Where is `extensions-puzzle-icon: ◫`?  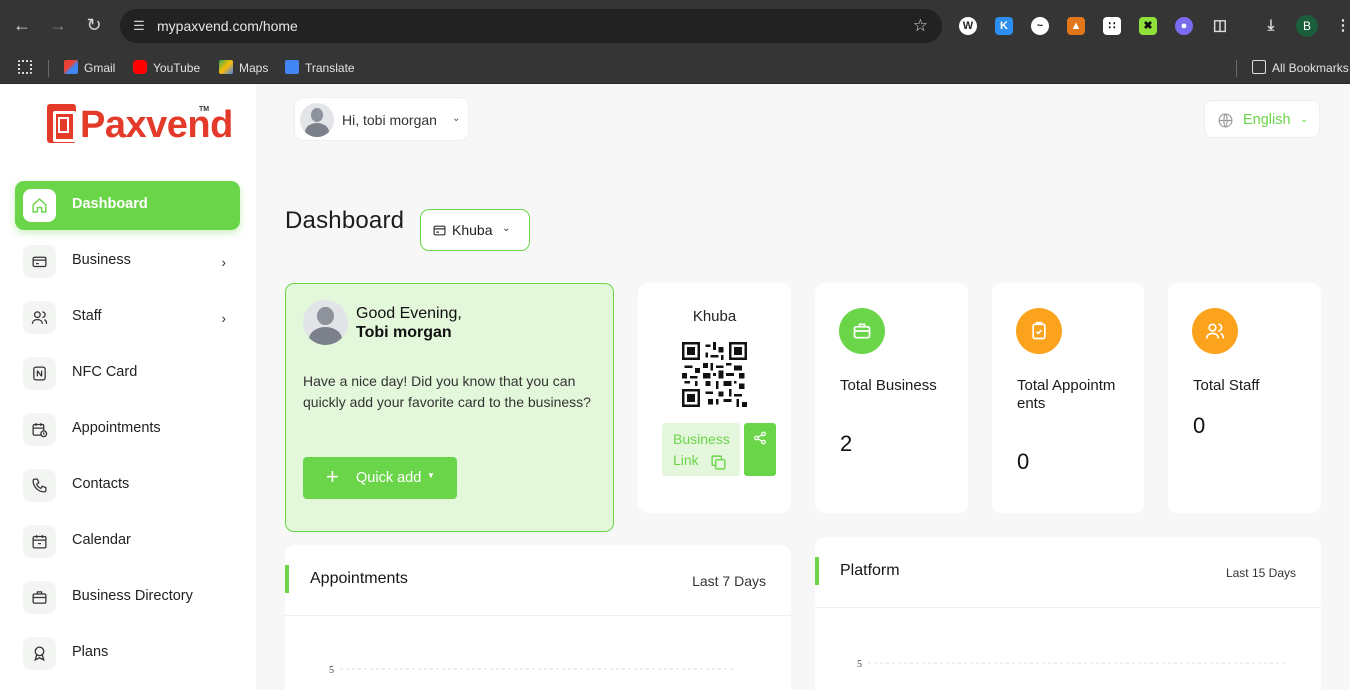 extensions-puzzle-icon: ◫ is located at coordinates (1220, 26).